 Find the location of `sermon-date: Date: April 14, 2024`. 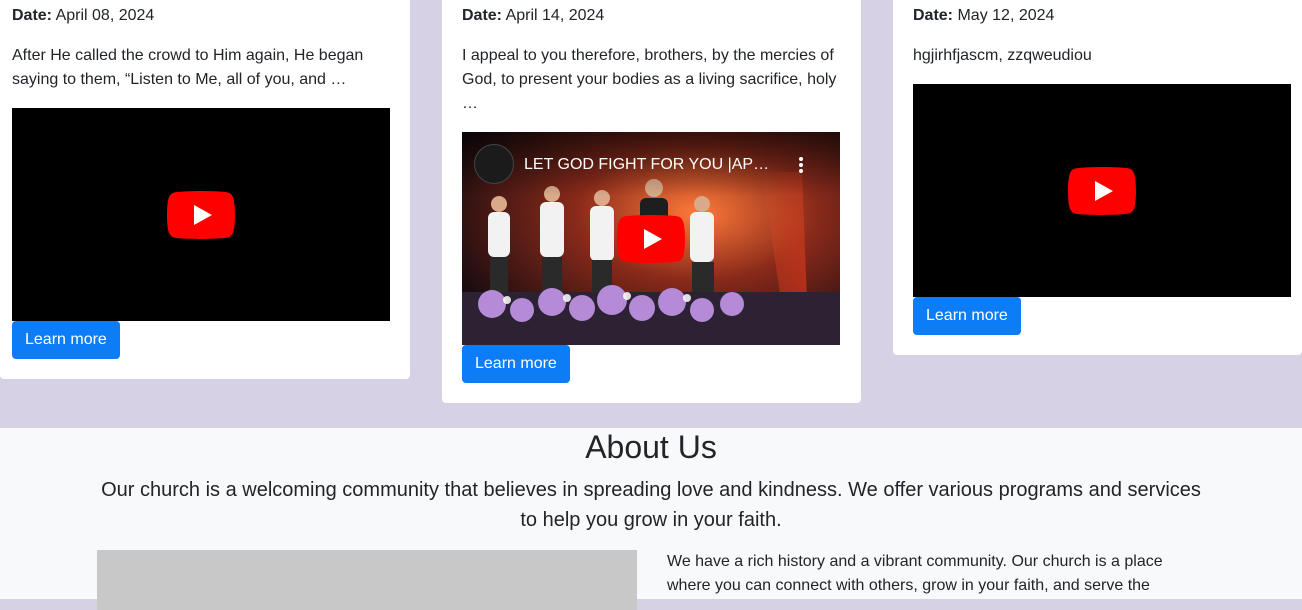

sermon-date: Date: April 14, 2024 is located at coordinates (533, 16).